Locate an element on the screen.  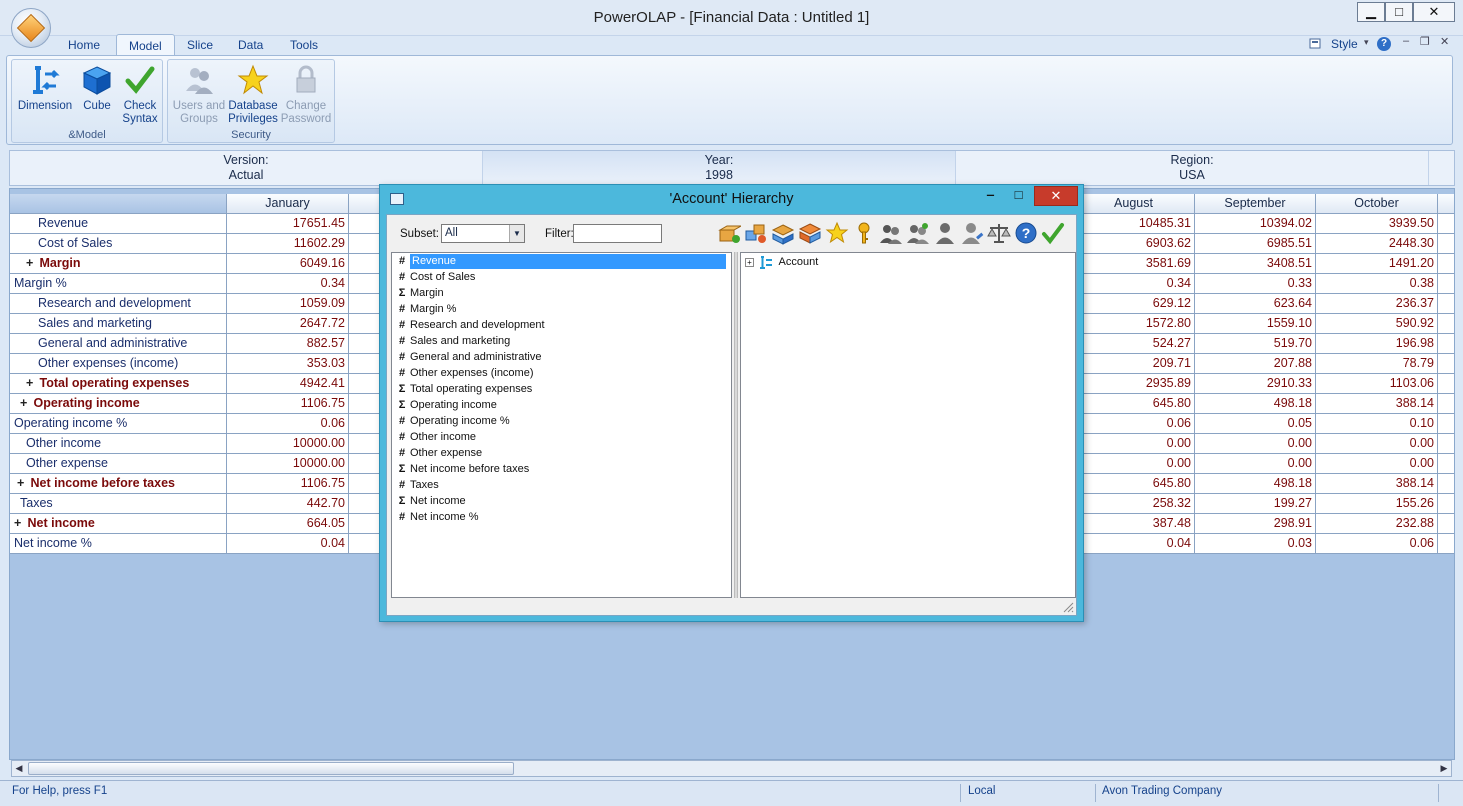
row-header: Taxes is located at coordinates (118, 504).